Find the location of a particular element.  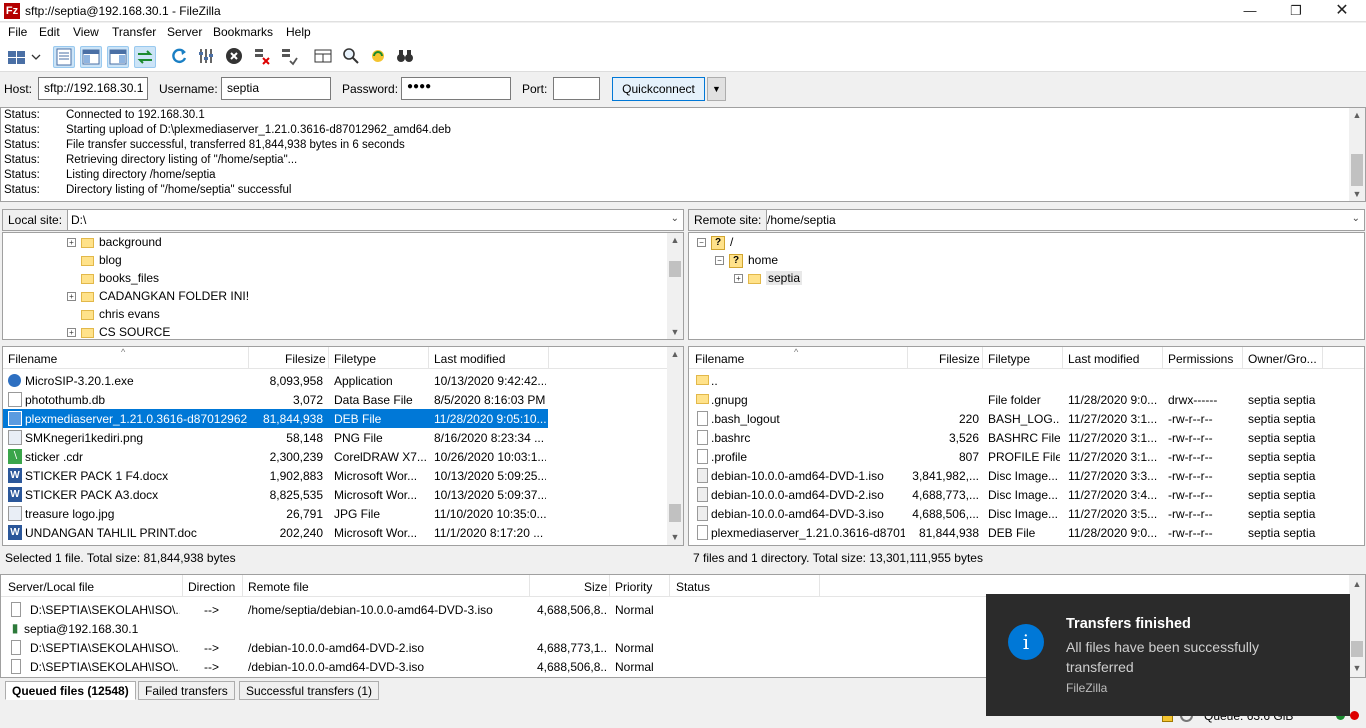

cancel-operation-icon is located at coordinates (234, 57).